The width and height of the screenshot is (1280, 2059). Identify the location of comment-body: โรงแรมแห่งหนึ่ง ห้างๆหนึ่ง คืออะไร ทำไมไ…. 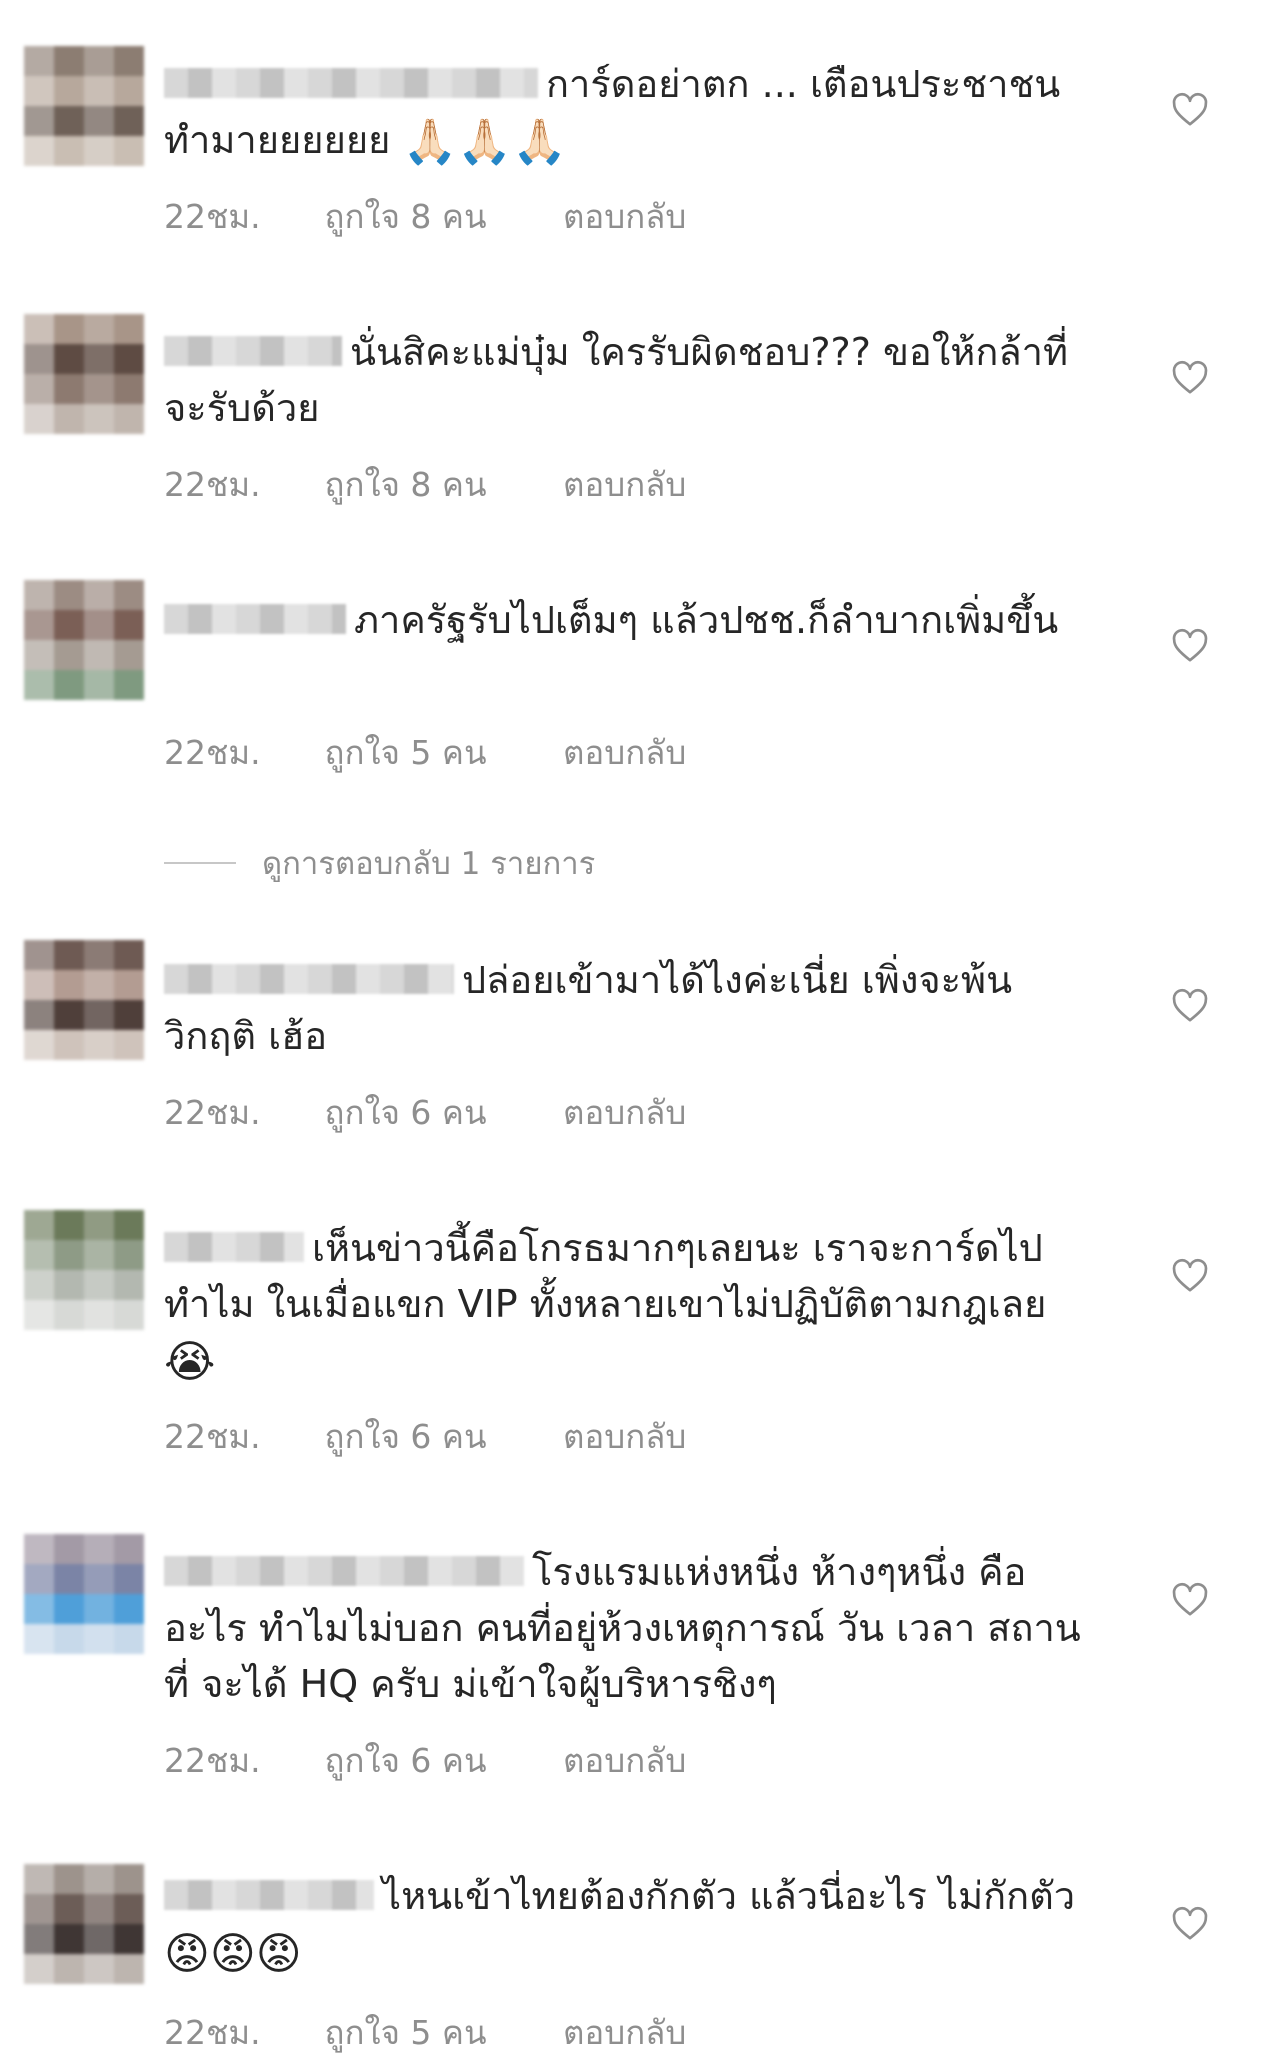
(634, 1628).